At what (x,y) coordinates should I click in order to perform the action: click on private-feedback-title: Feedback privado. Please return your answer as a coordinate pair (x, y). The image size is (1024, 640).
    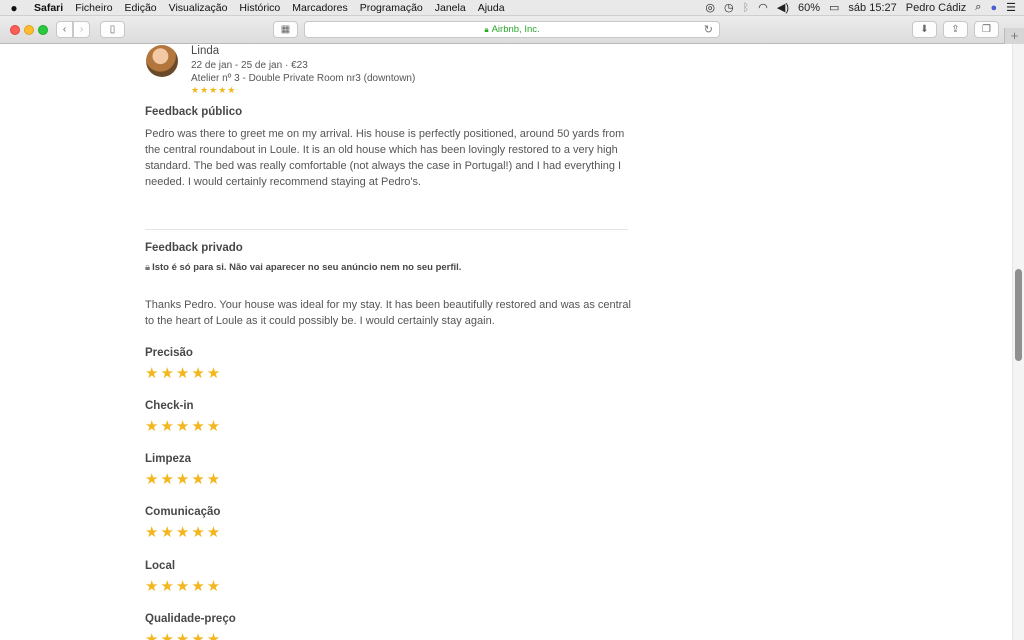
    Looking at the image, I should click on (194, 248).